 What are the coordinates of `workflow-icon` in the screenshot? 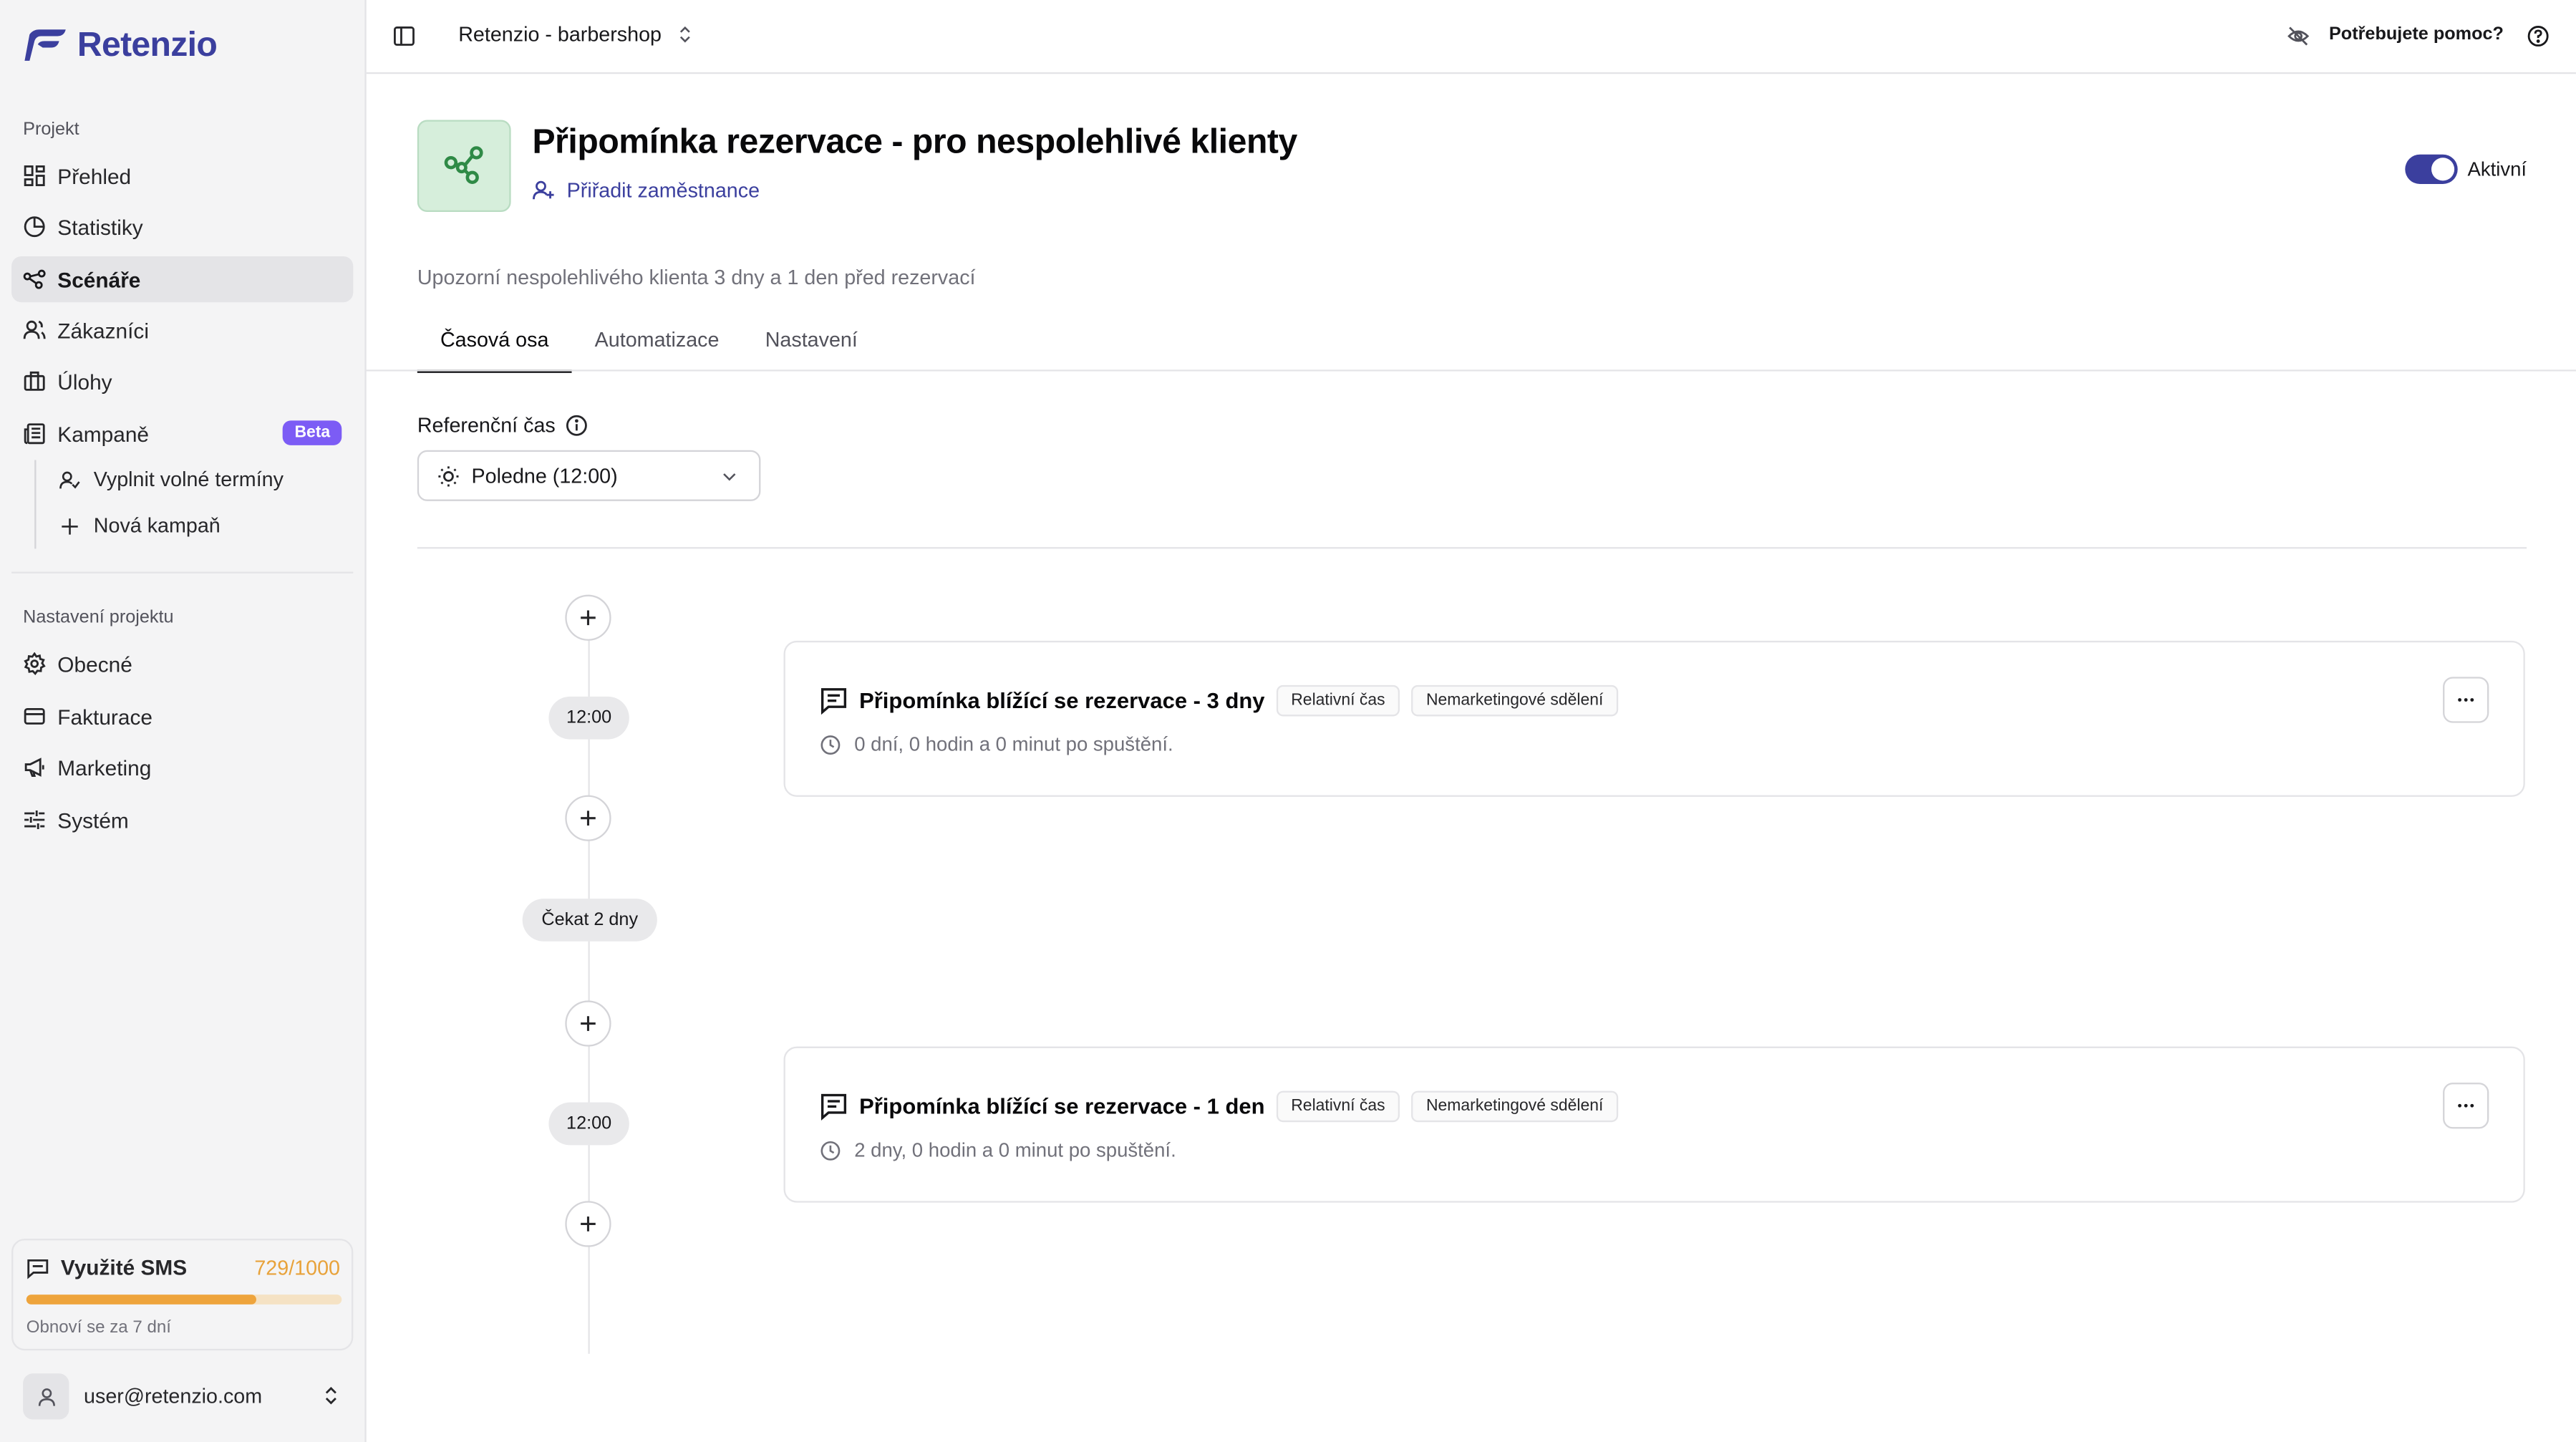 It's located at (463, 165).